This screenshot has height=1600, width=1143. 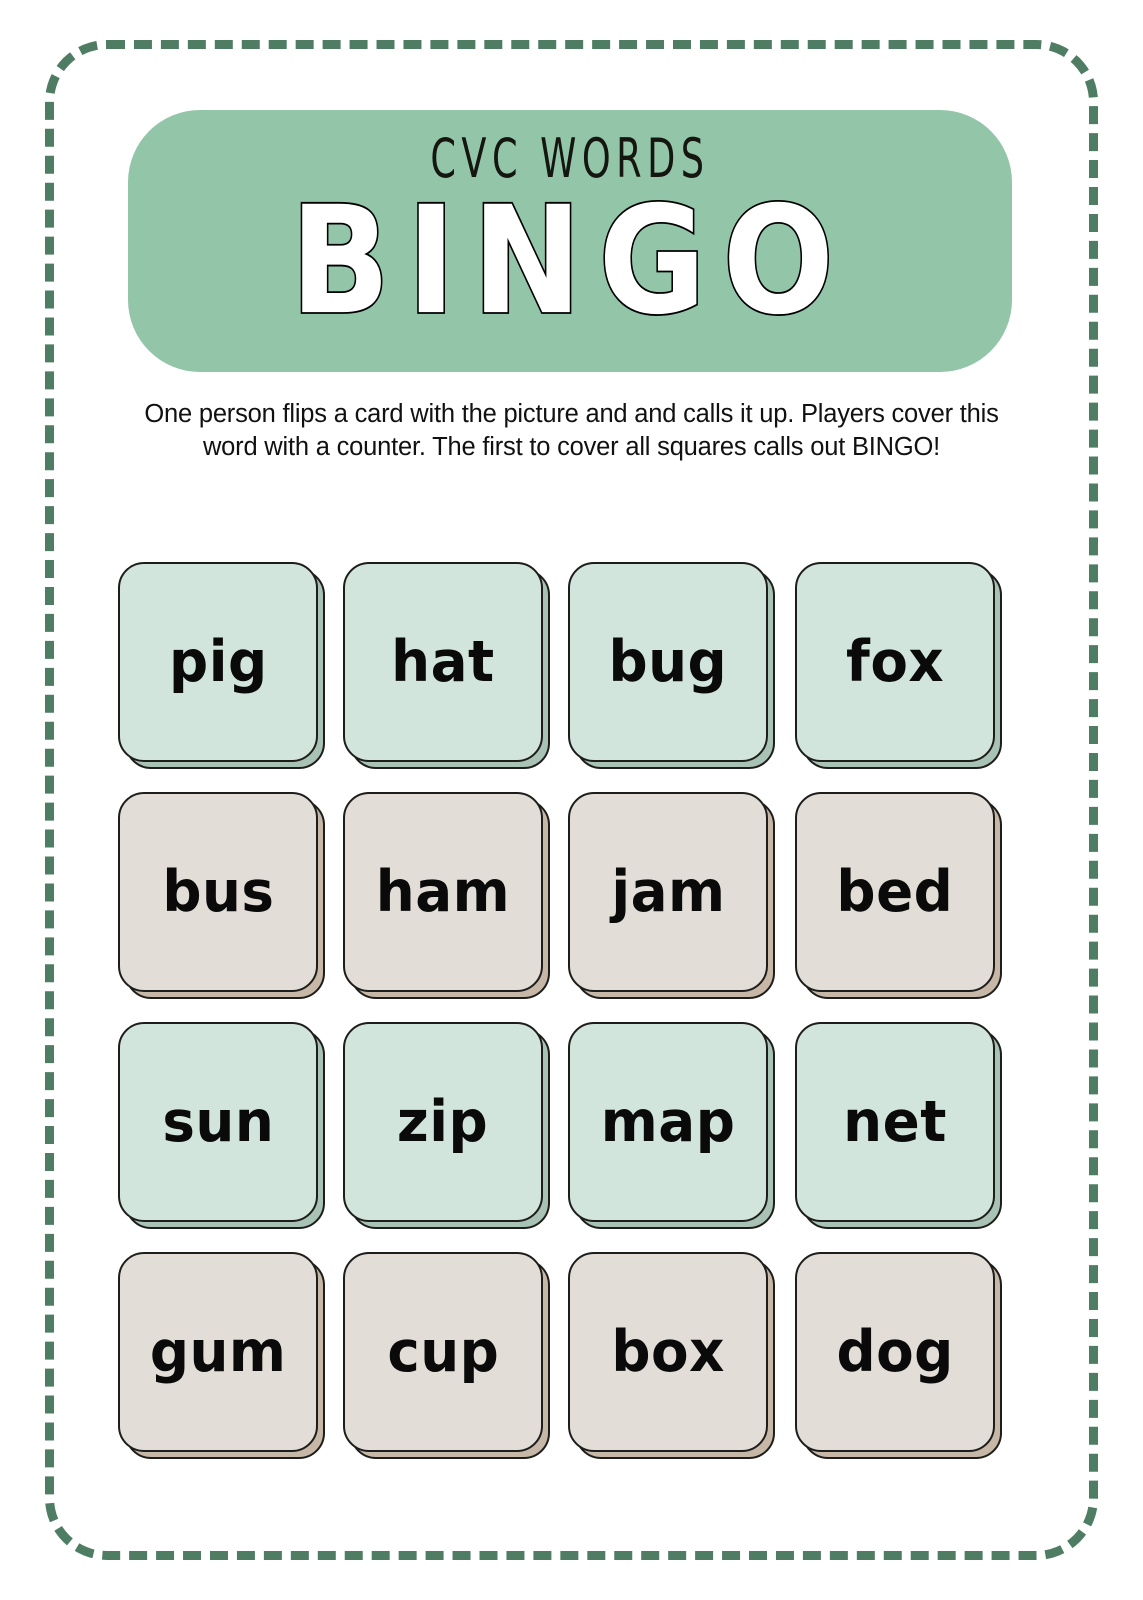 I want to click on bingo-row: pig hat bug fox, so click(x=568, y=677).